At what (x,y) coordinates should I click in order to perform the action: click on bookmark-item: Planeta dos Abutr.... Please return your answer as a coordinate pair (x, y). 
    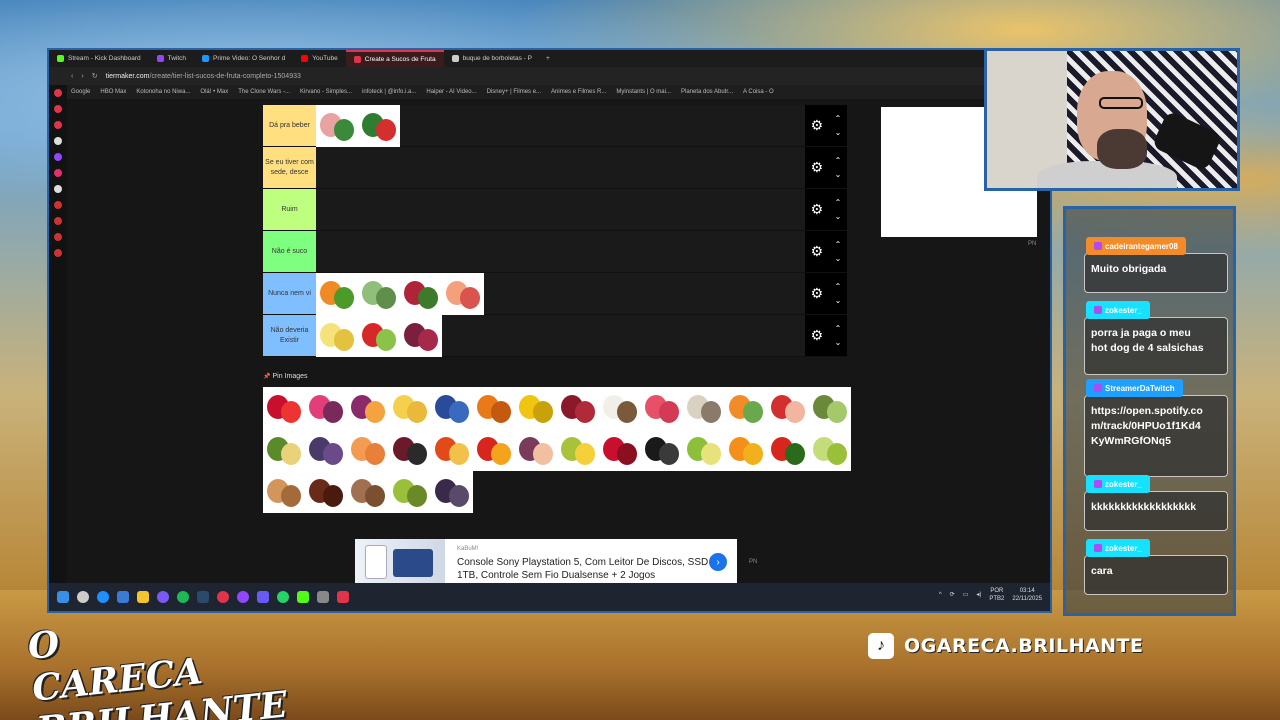
    Looking at the image, I should click on (707, 92).